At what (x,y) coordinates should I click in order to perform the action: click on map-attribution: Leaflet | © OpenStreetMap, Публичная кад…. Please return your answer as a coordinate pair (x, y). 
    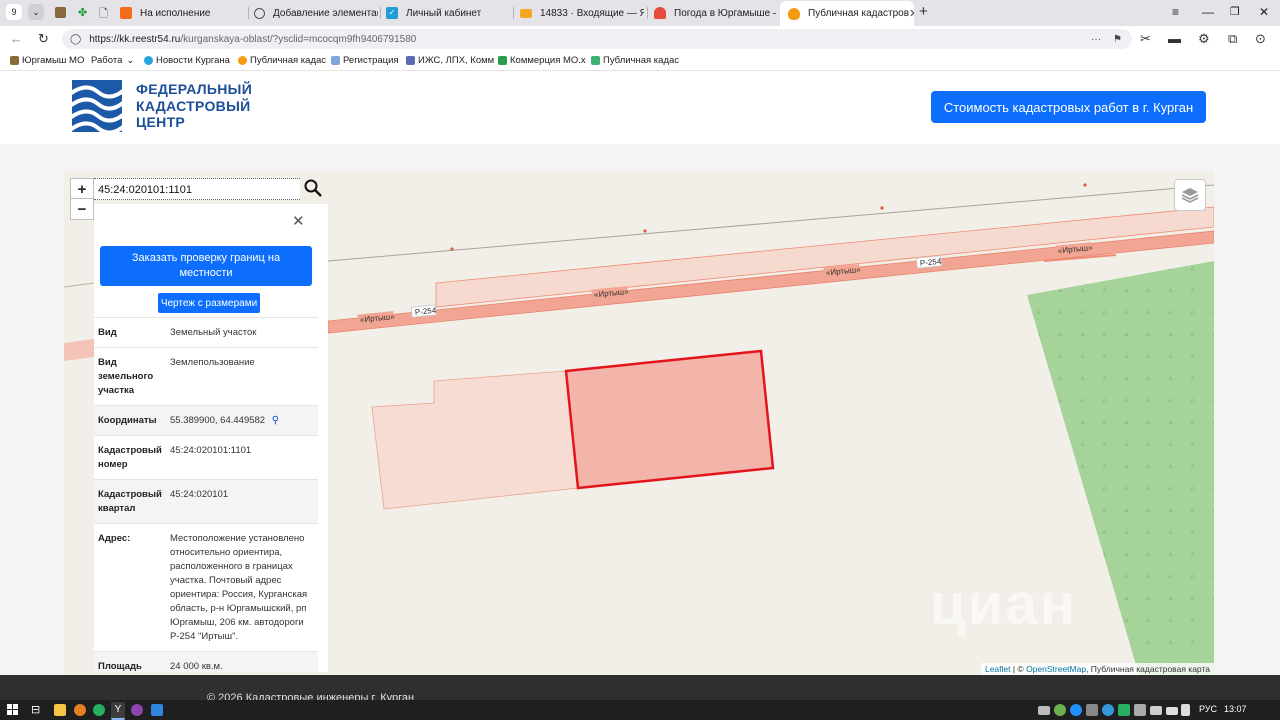
    Looking at the image, I should click on (1097, 669).